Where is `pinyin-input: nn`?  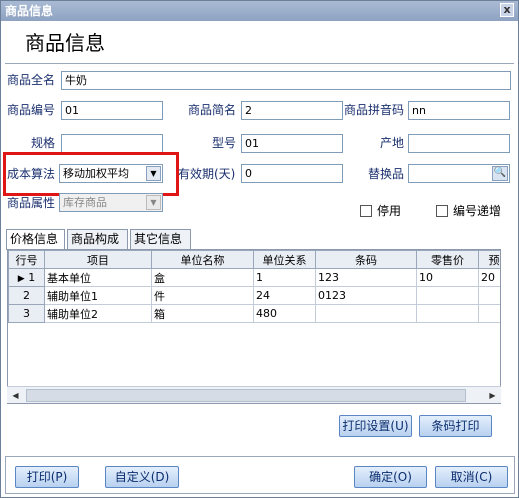
pinyin-input: nn is located at coordinates (459, 110).